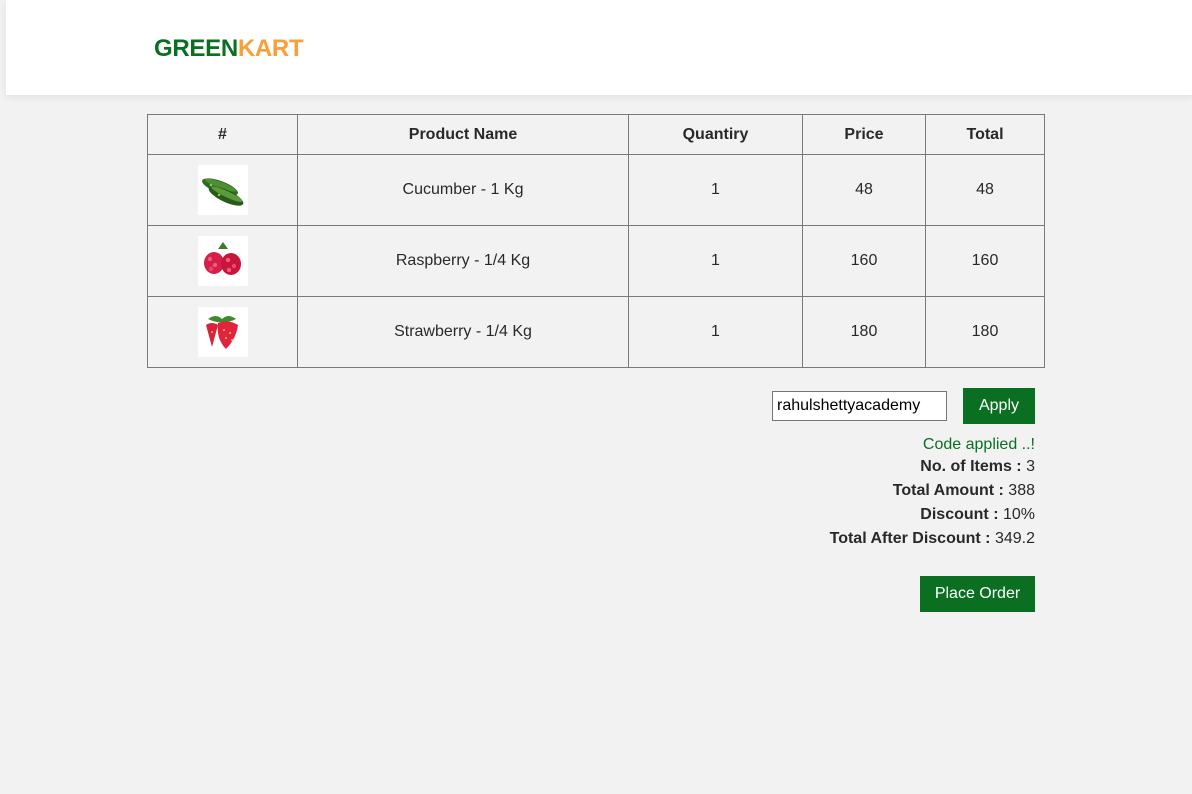 The height and width of the screenshot is (794, 1192). Describe the element at coordinates (463, 134) in the screenshot. I see `column-header-product-name: Product Name` at that location.